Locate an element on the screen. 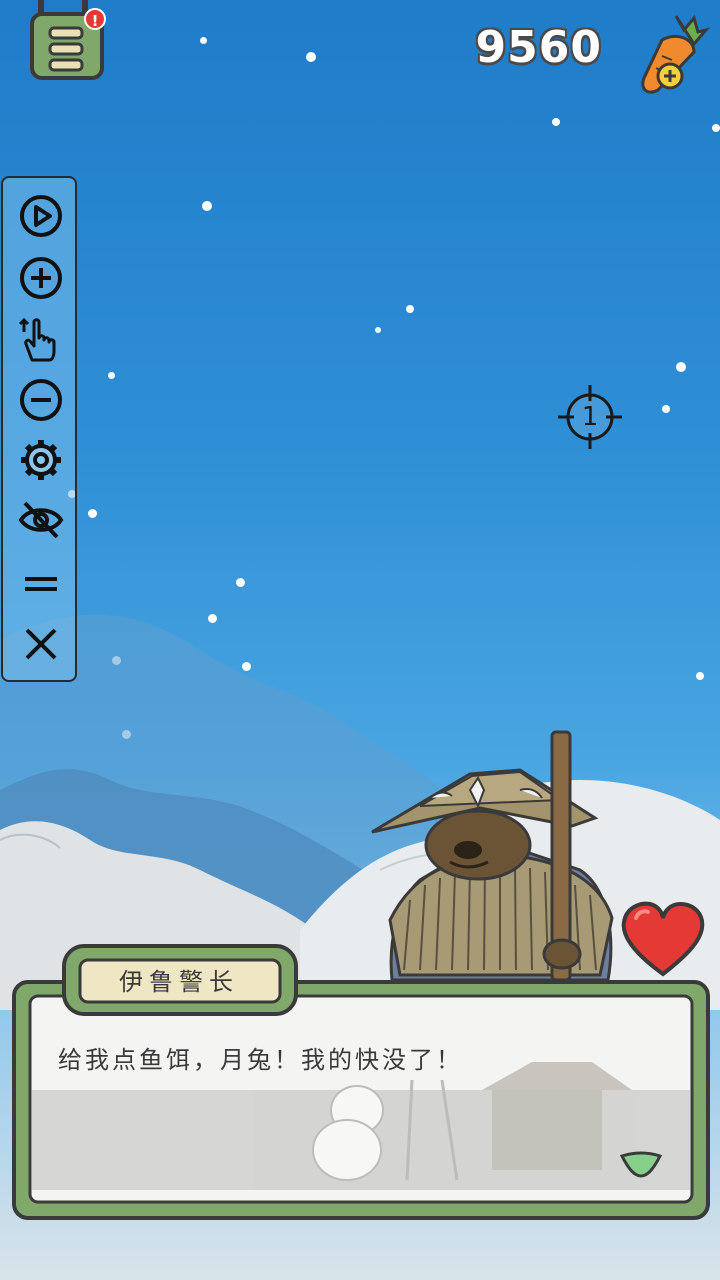 Image resolution: width=720 pixels, height=1280 pixels. play-icon is located at coordinates (41, 216).